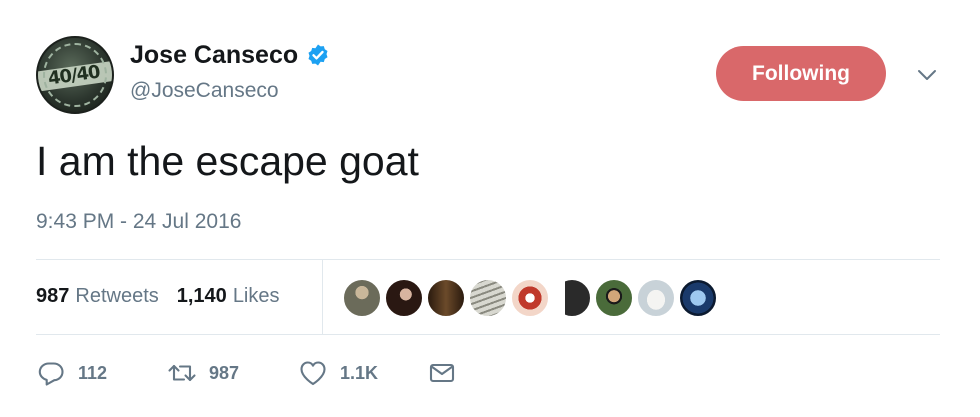 The image size is (980, 417). I want to click on envelope-icon, so click(442, 373).